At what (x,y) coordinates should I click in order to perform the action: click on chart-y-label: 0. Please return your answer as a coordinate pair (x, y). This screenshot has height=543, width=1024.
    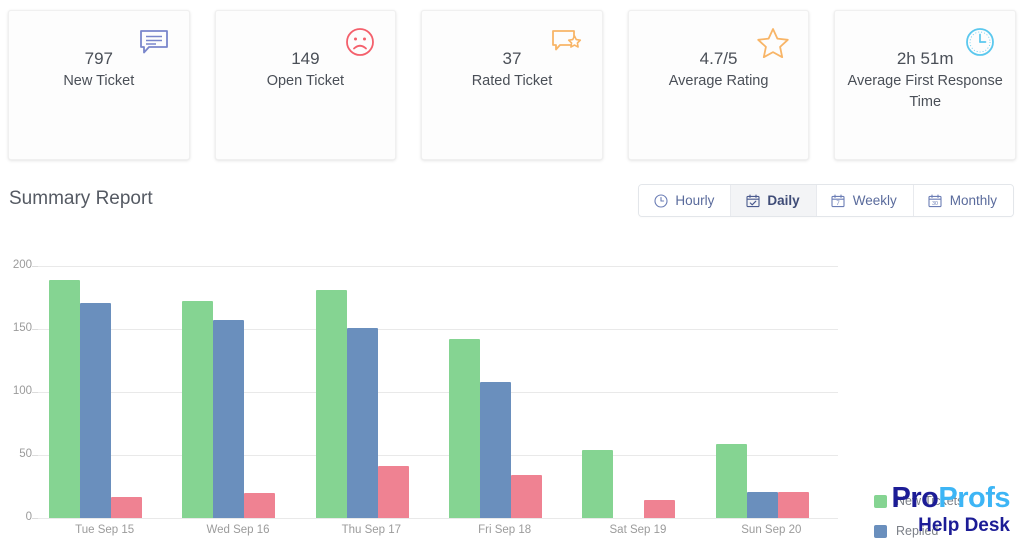
    Looking at the image, I should click on (28, 517).